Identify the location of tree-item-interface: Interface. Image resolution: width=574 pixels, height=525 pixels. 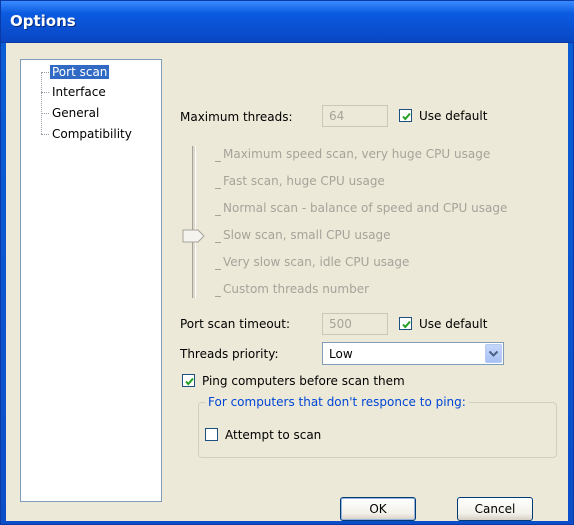
(74, 92).